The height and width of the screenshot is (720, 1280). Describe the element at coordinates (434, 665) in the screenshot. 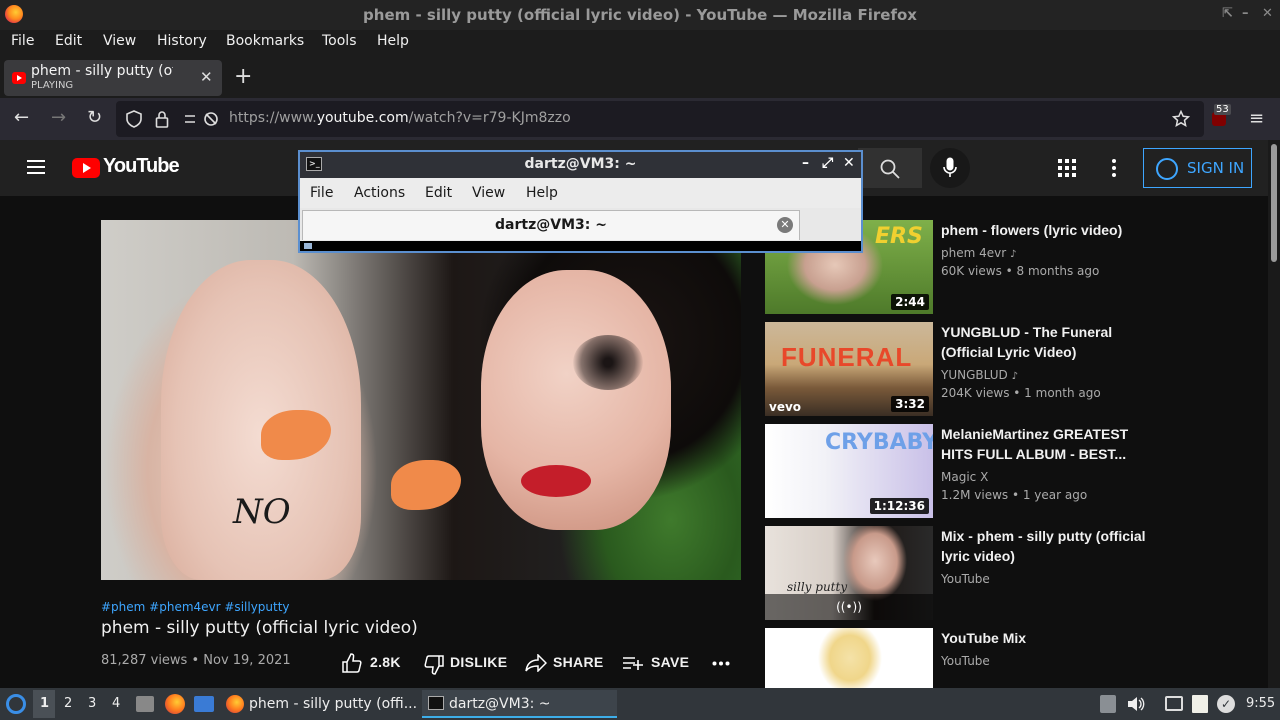

I see `dislike-icon` at that location.